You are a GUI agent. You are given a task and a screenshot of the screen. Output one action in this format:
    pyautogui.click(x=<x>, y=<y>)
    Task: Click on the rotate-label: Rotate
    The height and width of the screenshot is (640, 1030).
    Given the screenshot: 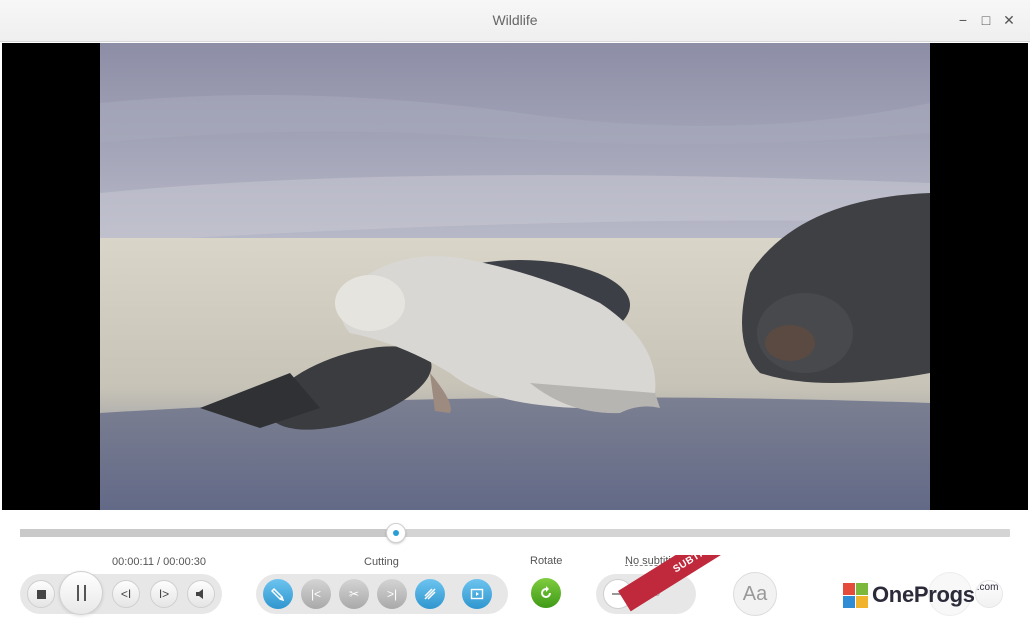 What is the action you would take?
    pyautogui.click(x=546, y=561)
    